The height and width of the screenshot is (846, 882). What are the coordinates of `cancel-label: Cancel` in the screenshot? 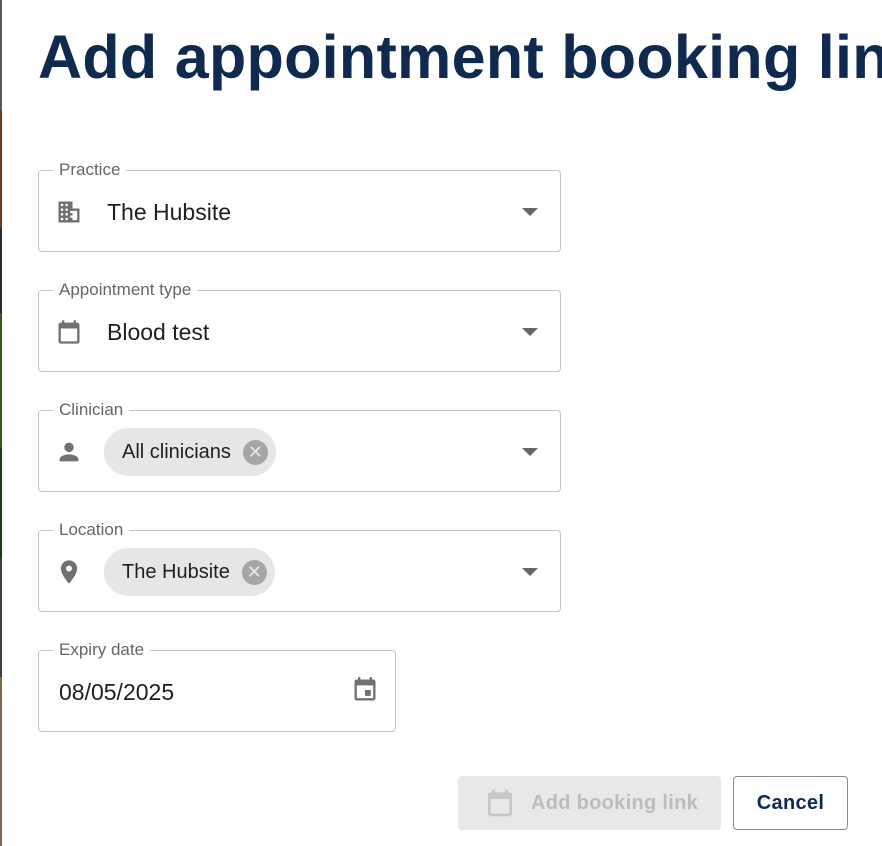 It's located at (790, 802).